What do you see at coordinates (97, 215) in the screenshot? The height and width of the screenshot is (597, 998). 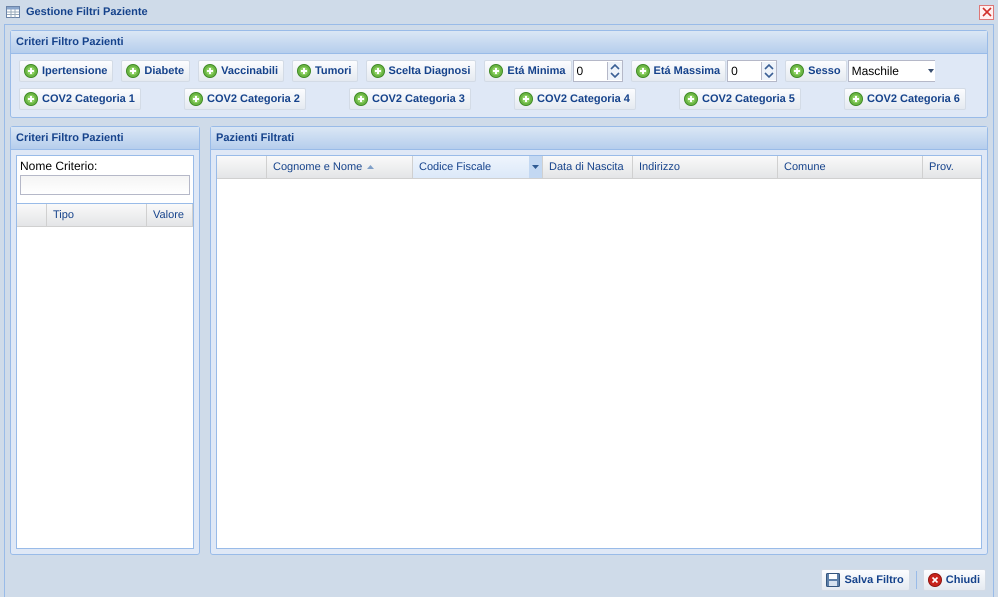 I see `column-header: Tipo` at bounding box center [97, 215].